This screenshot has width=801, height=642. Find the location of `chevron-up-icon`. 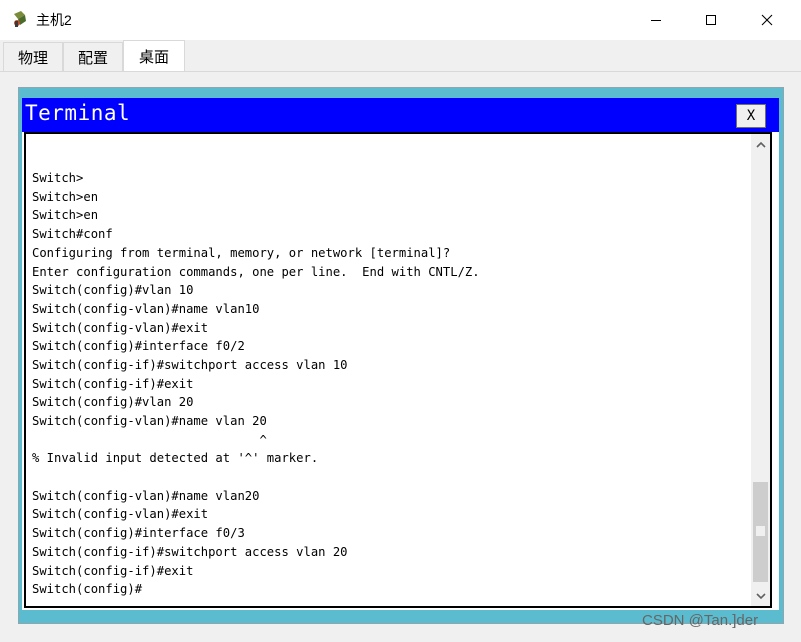

chevron-up-icon is located at coordinates (760, 144).